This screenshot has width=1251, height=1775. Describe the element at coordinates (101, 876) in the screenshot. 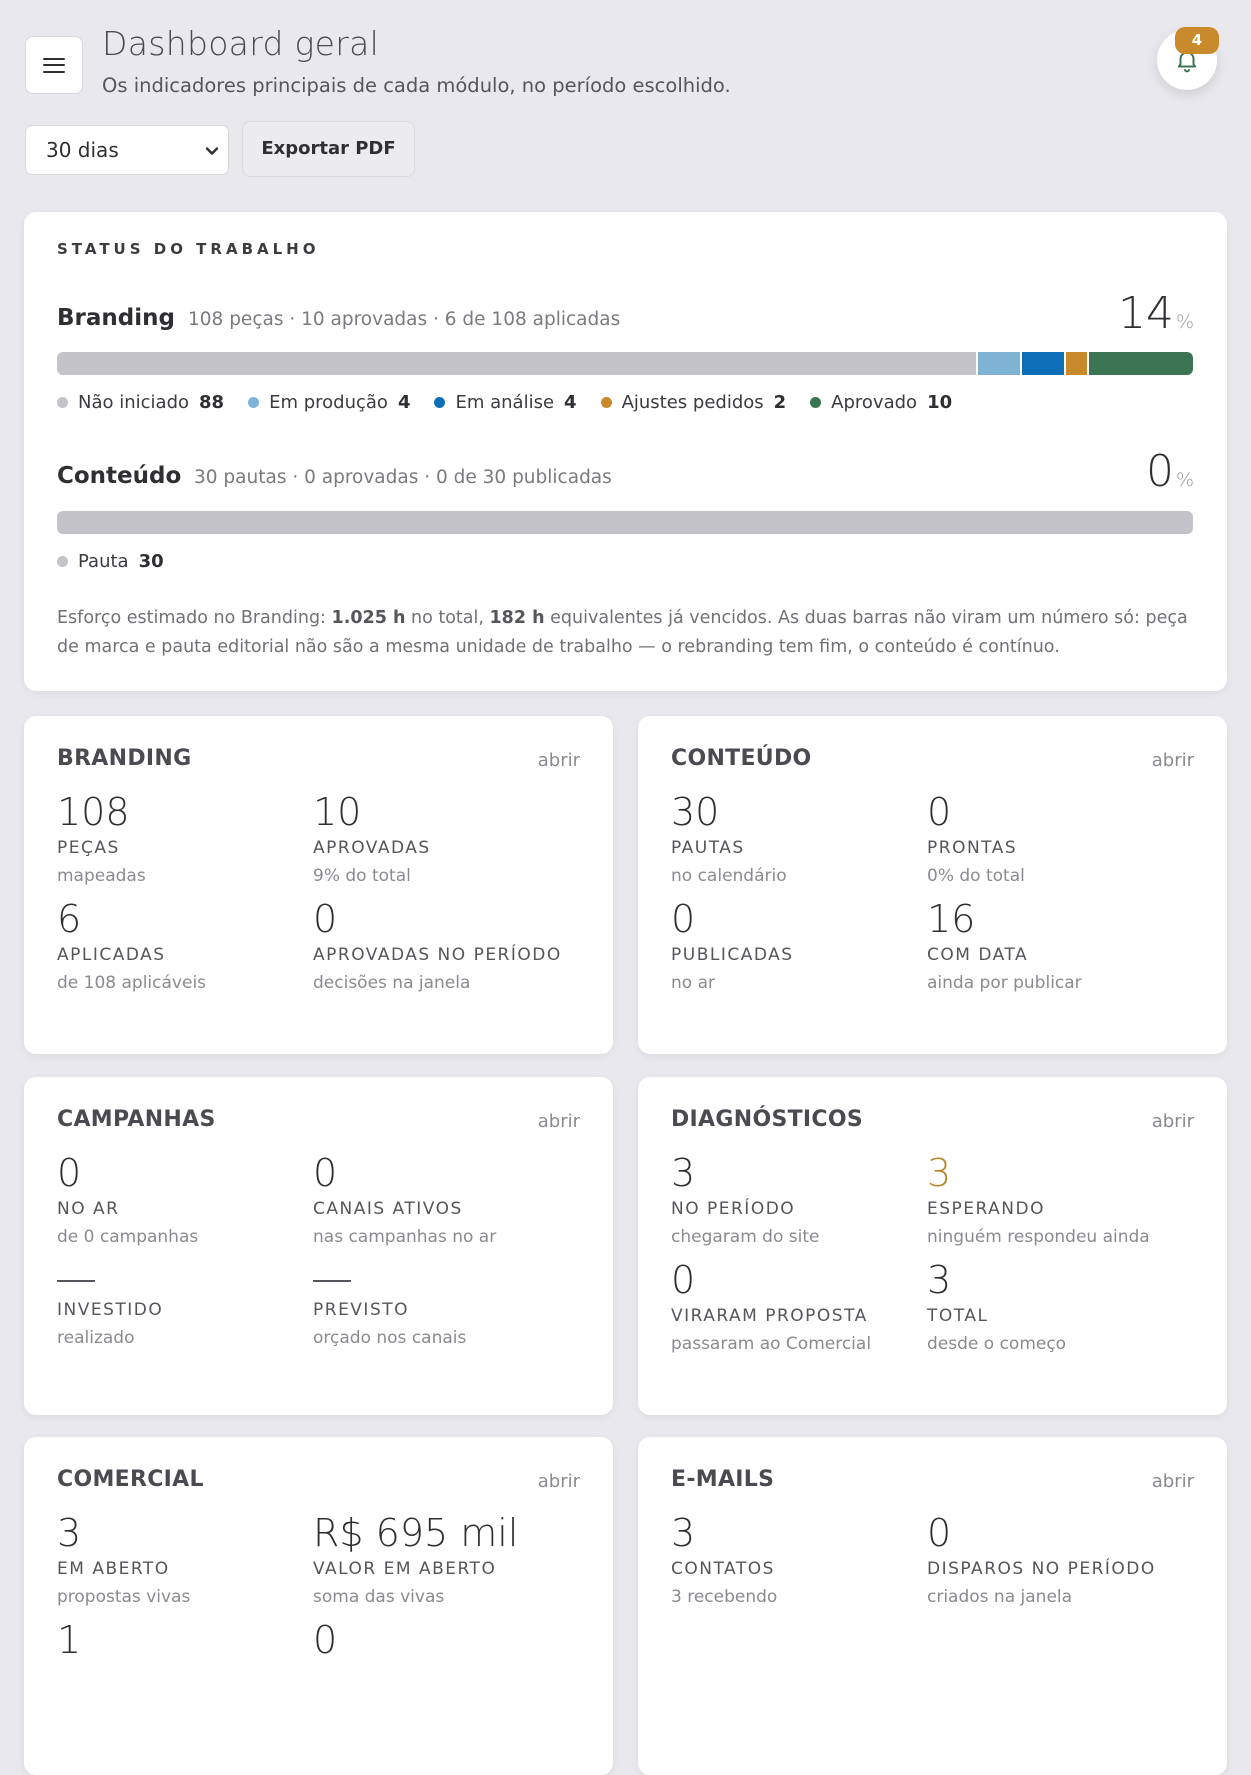

I see `metric-hint: mapeadas` at that location.